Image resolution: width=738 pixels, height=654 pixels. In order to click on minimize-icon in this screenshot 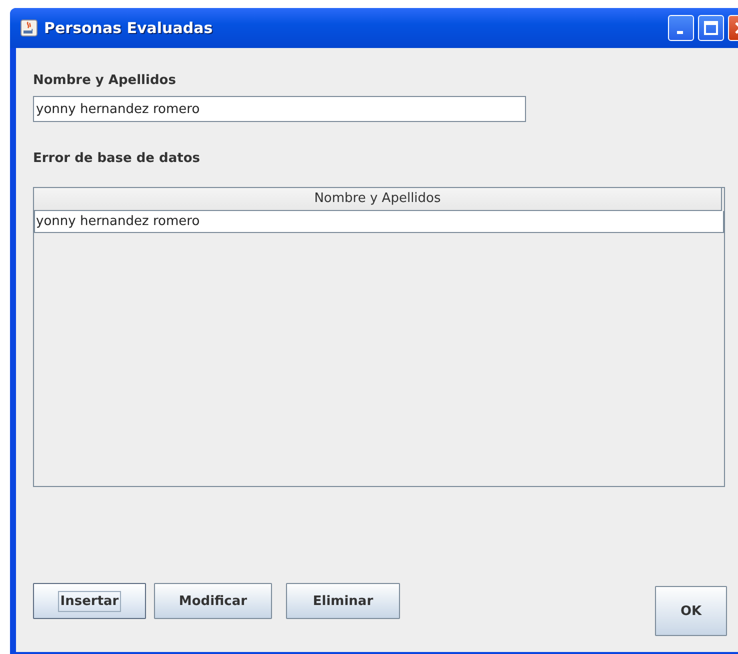, I will do `click(679, 32)`.